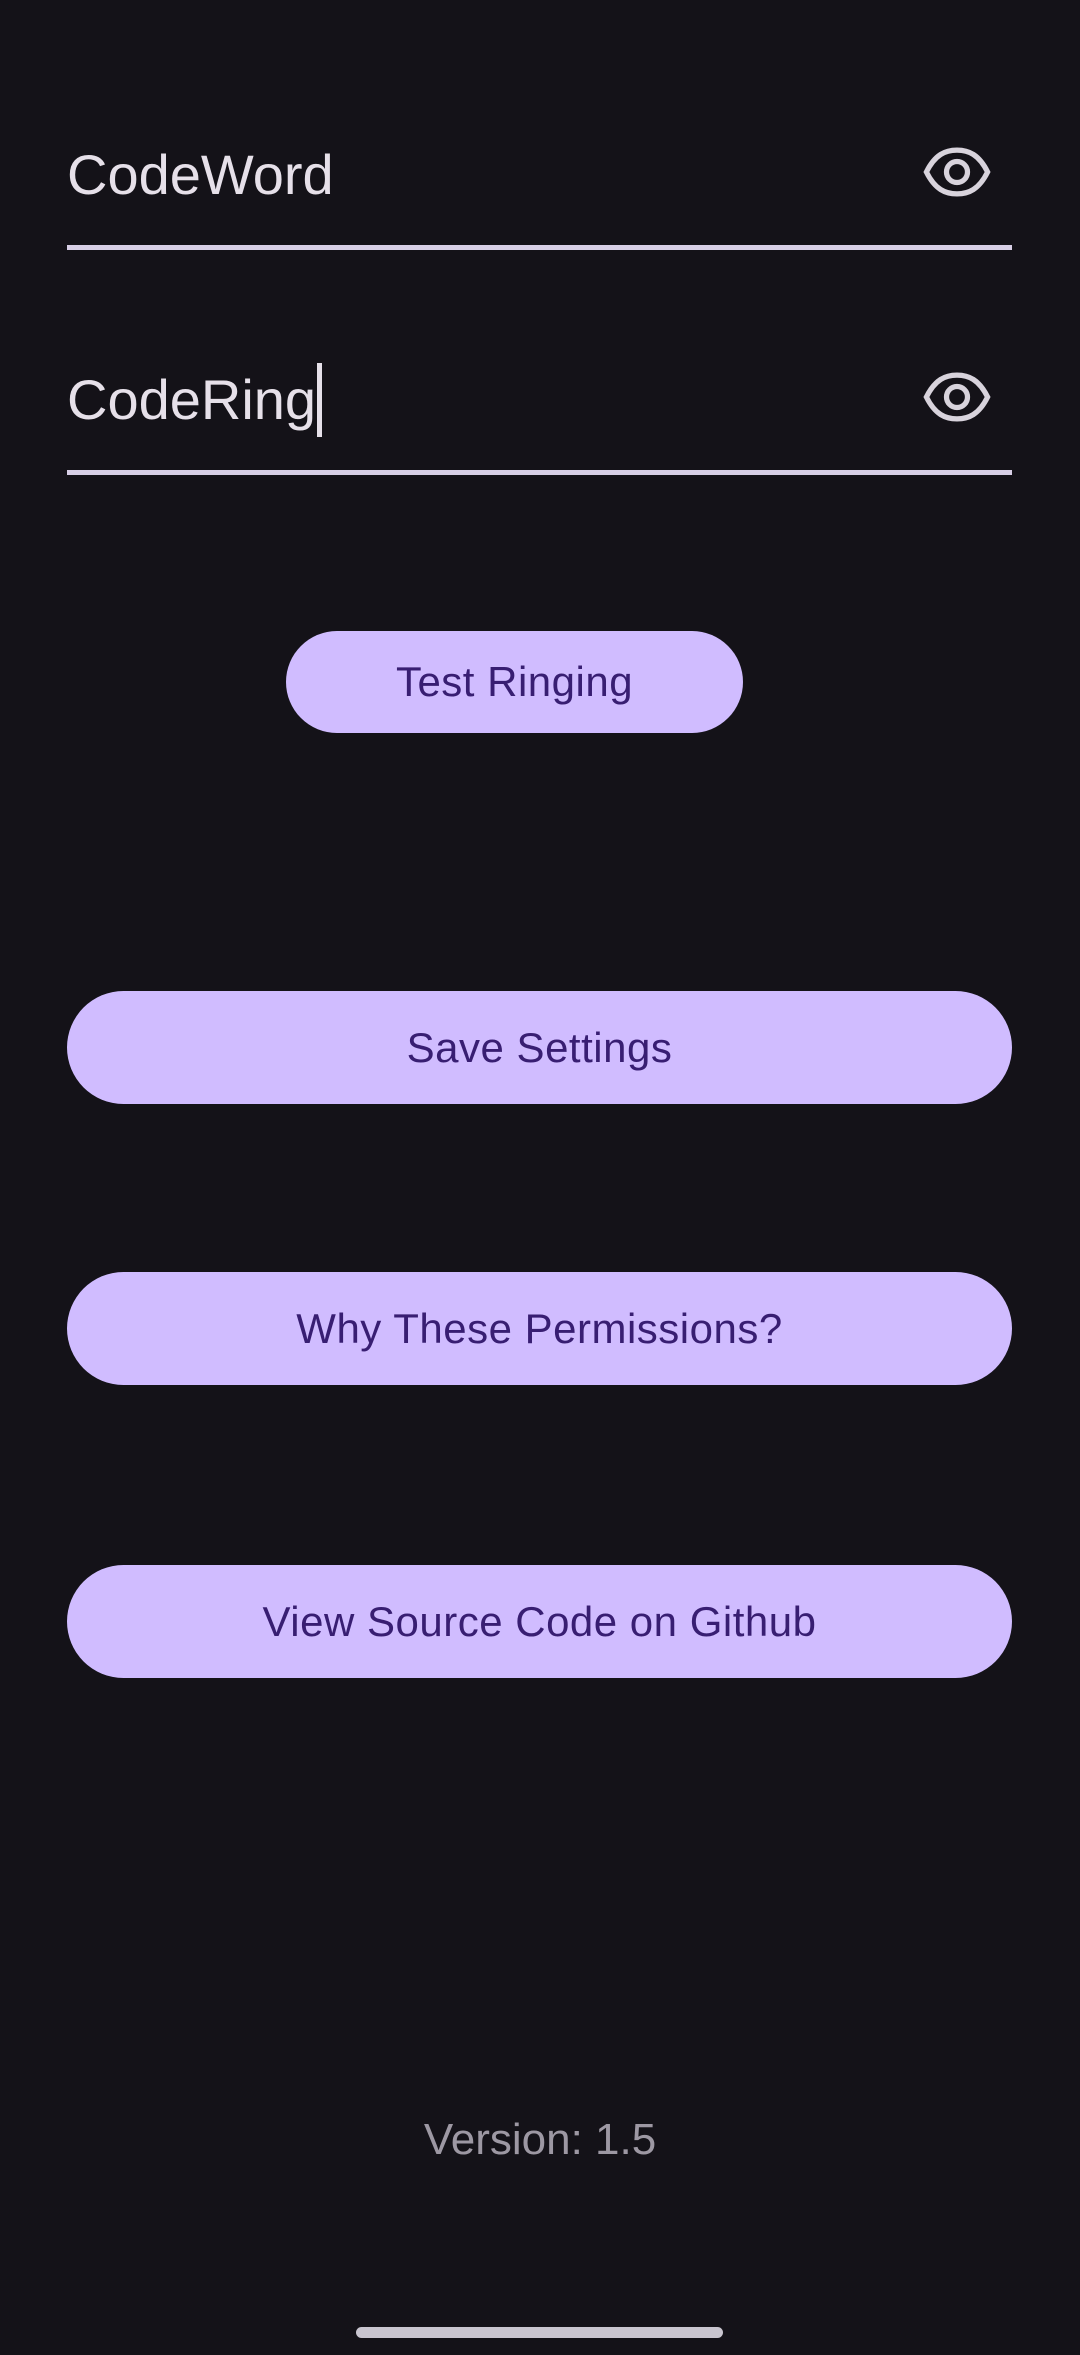 The height and width of the screenshot is (2355, 1080). What do you see at coordinates (200, 175) in the screenshot?
I see `codeword-input-text: CodeWord` at bounding box center [200, 175].